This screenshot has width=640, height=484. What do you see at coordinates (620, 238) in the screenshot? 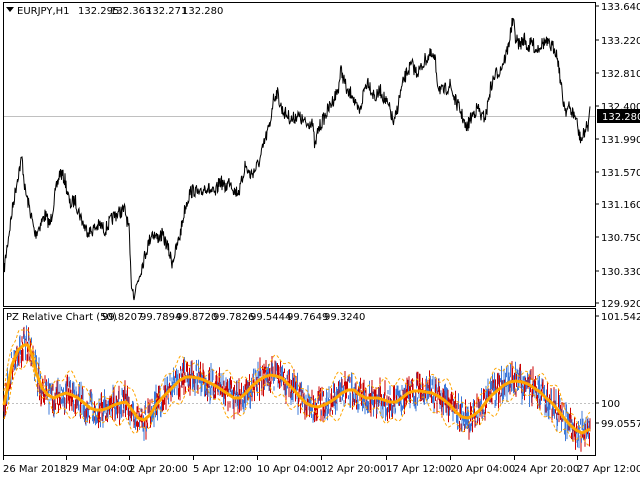
I see `price-tick-label: 130.750` at bounding box center [620, 238].